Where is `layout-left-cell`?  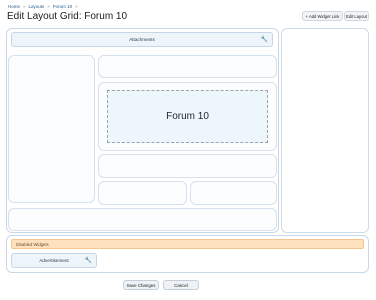
layout-left-cell is located at coordinates (51, 129).